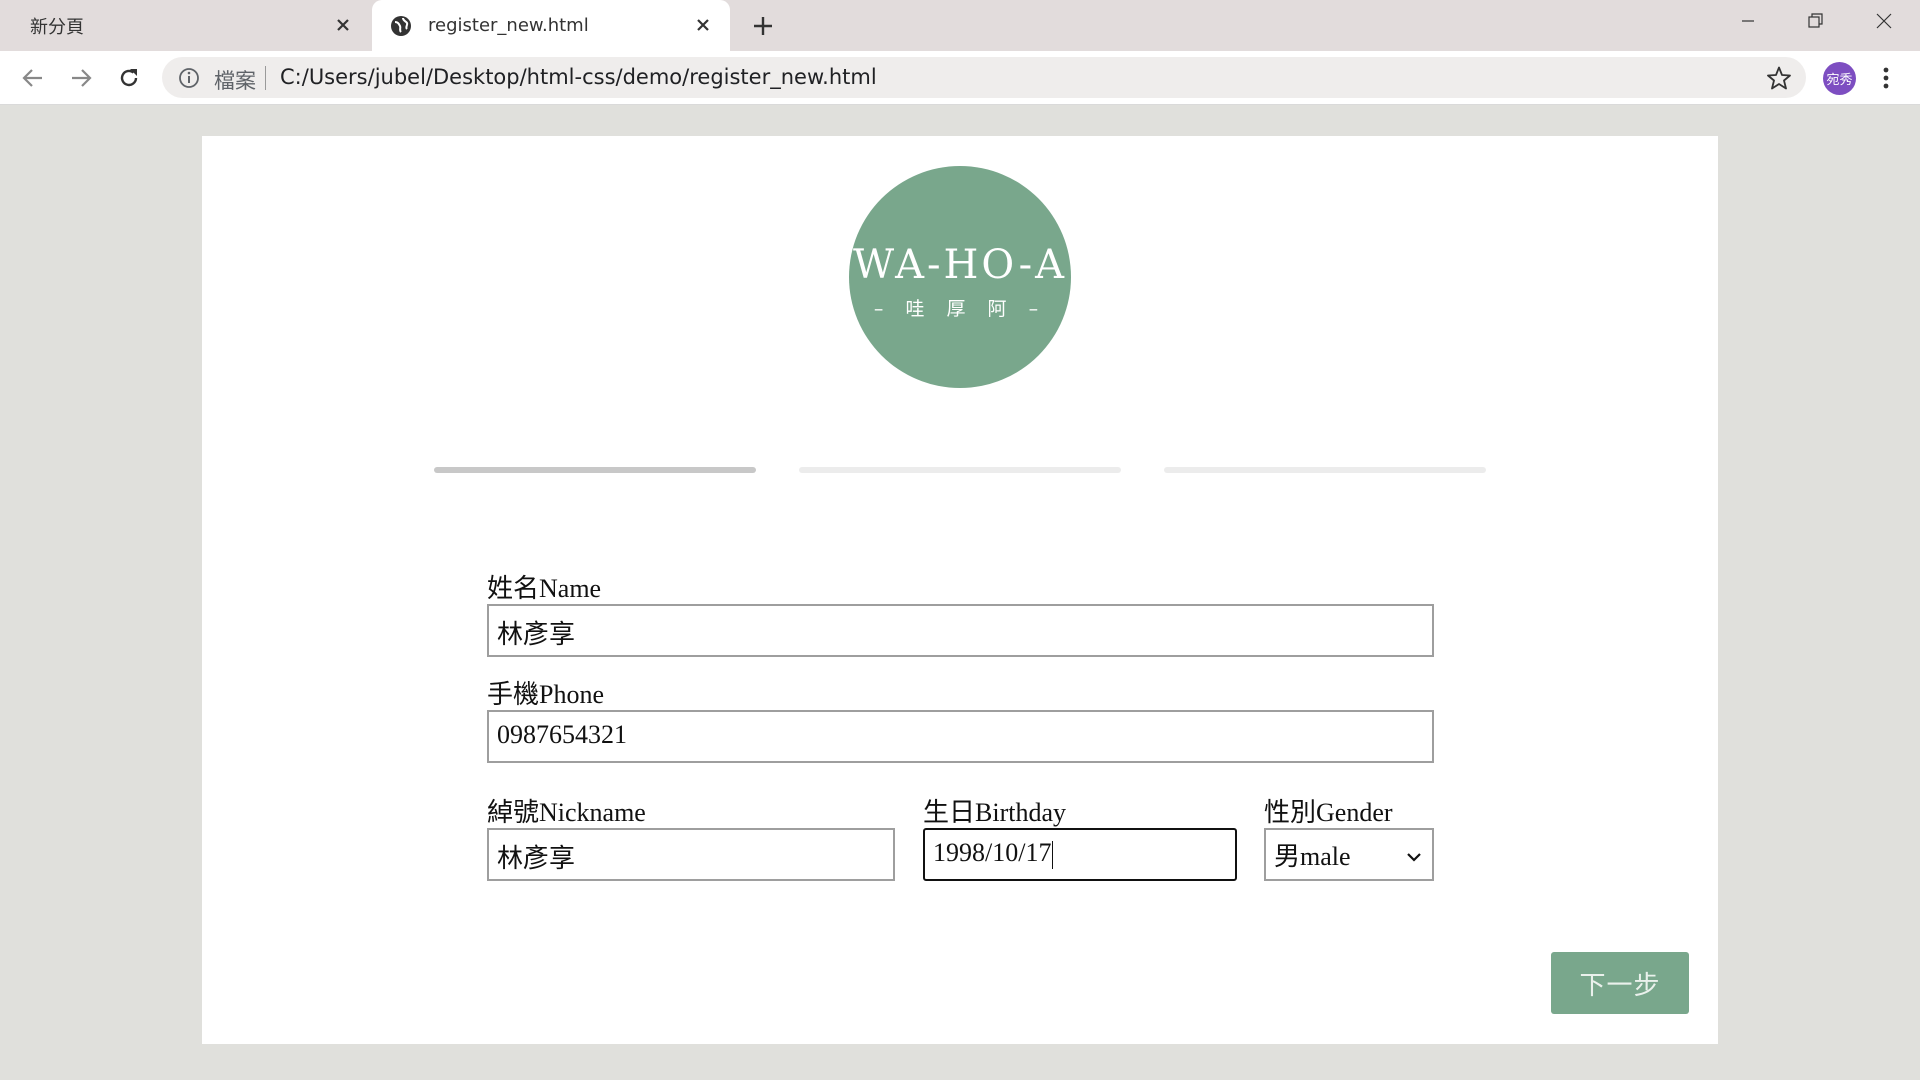 The width and height of the screenshot is (1920, 1080). What do you see at coordinates (508, 25) in the screenshot?
I see `tab-title: register_new.html` at bounding box center [508, 25].